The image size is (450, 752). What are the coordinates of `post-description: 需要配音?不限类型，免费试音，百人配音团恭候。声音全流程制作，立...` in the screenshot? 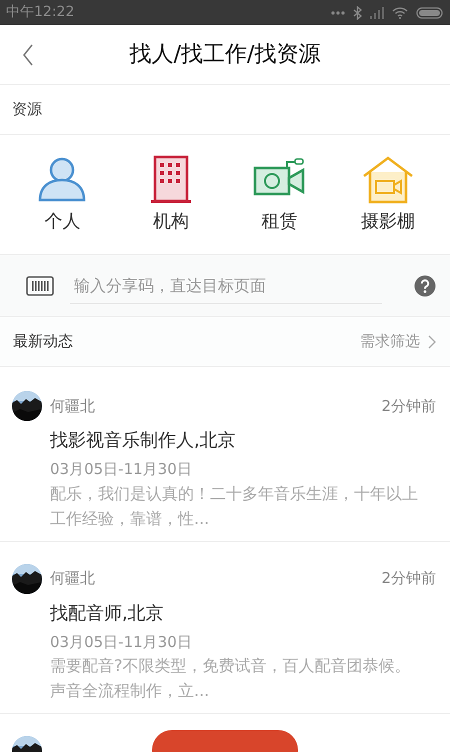 It's located at (231, 678).